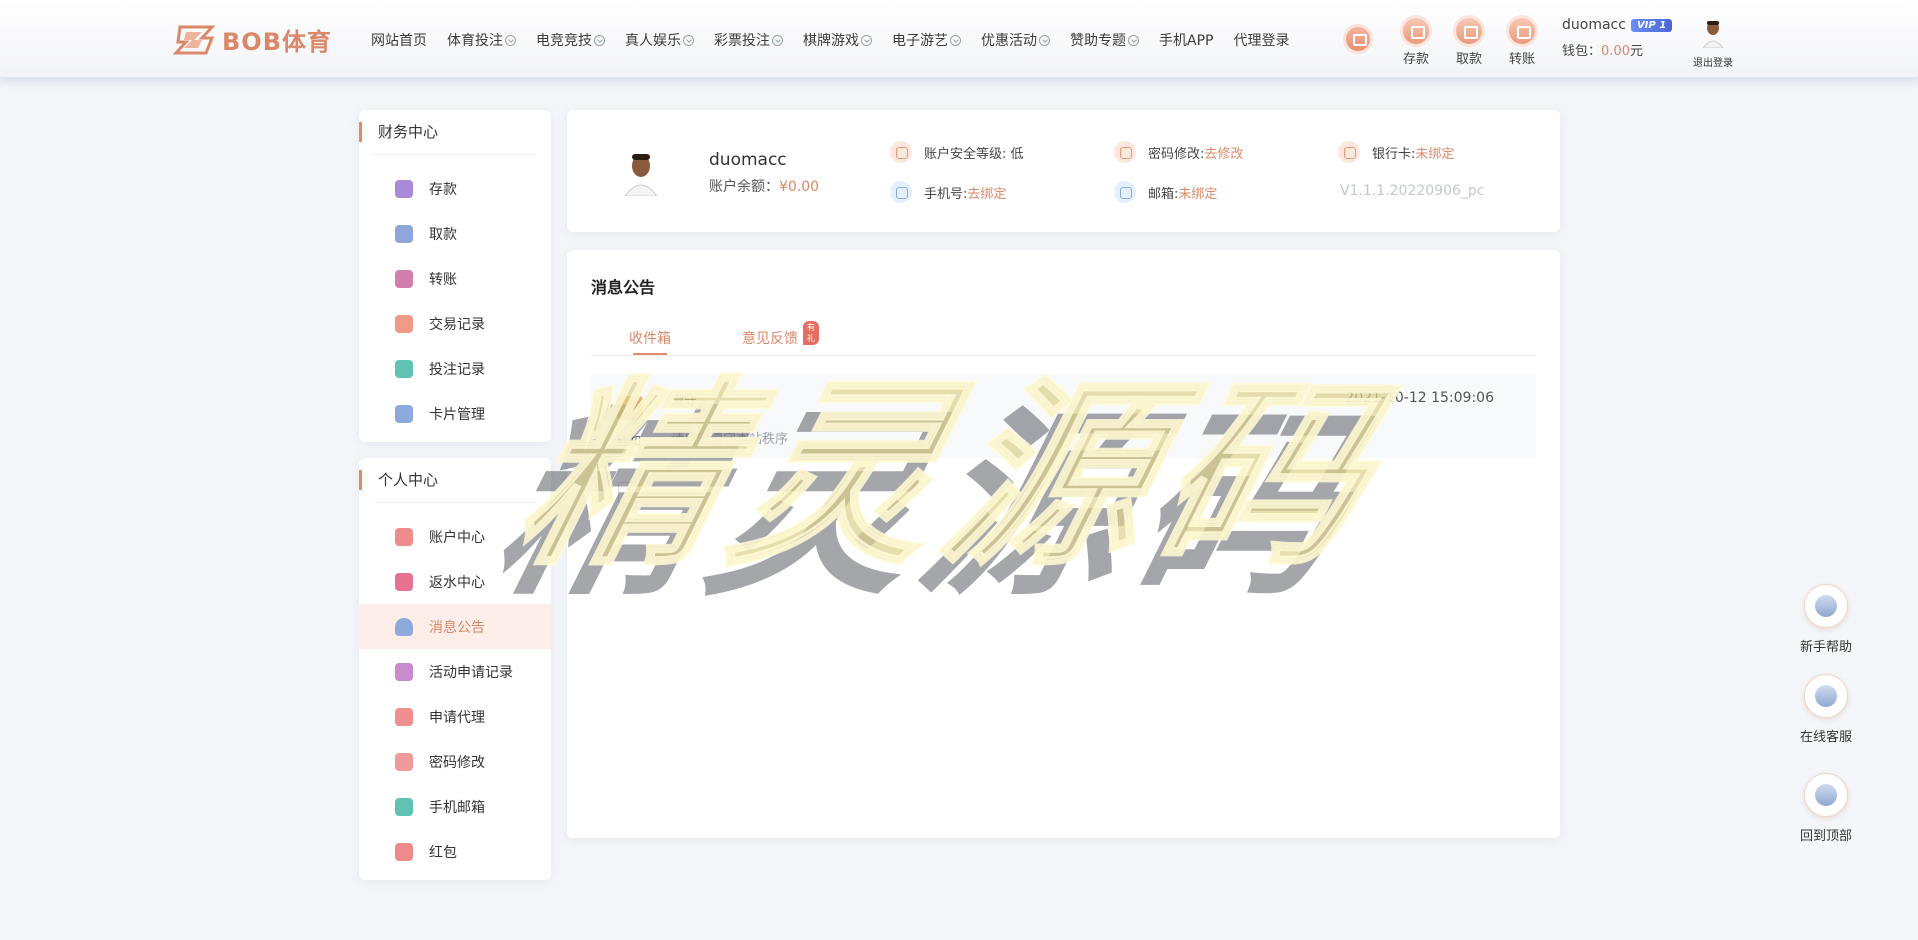 This screenshot has height=940, width=1918. What do you see at coordinates (629, 493) in the screenshot?
I see `page-1-button: 1` at bounding box center [629, 493].